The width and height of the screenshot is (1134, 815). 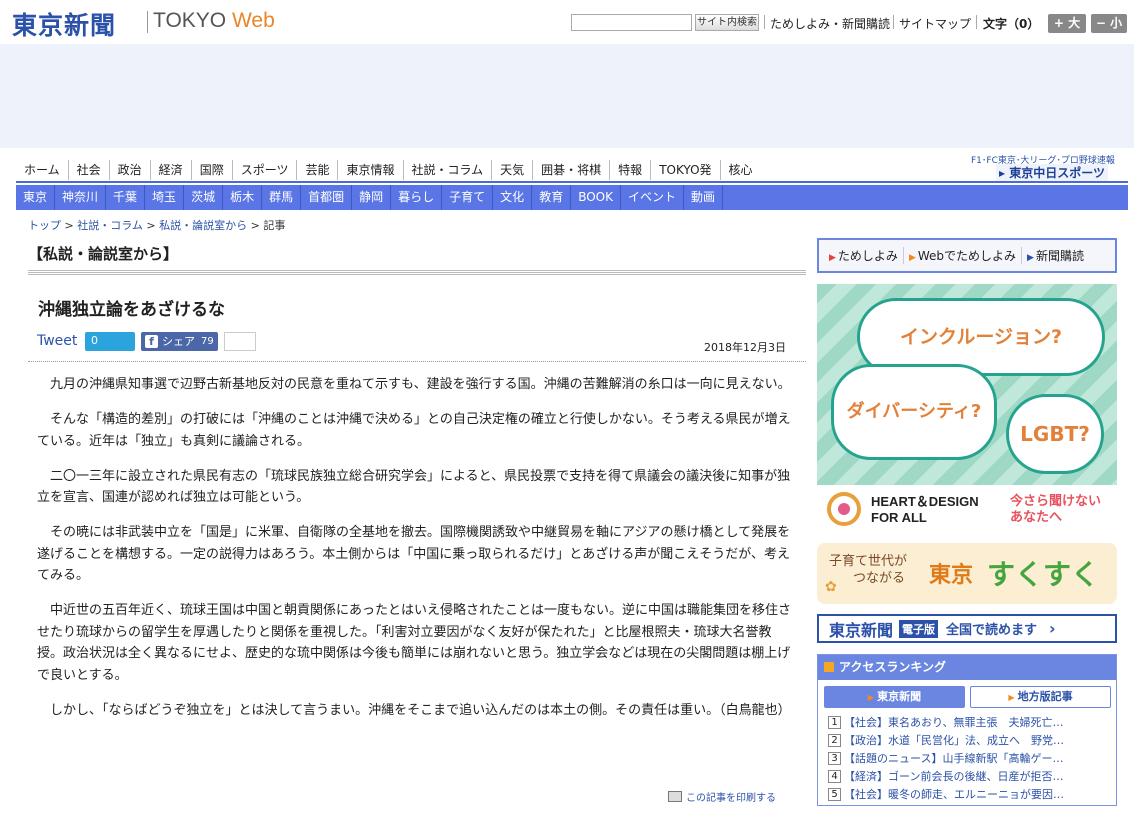 I want to click on breadcrumb-column: 私説・論説室から, so click(x=203, y=225).